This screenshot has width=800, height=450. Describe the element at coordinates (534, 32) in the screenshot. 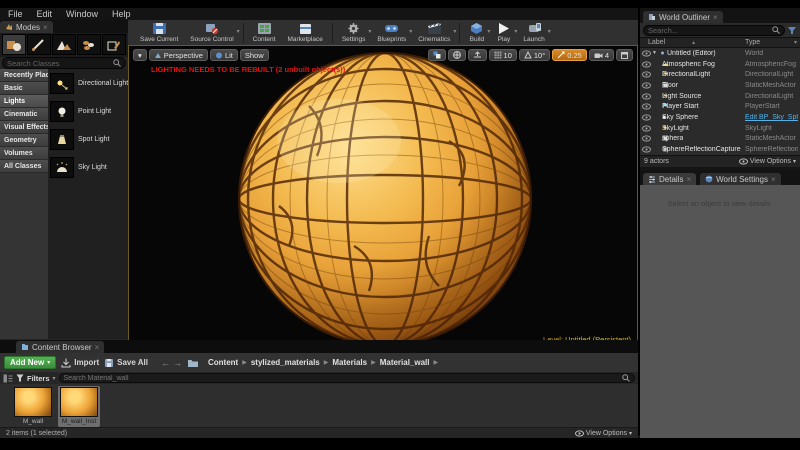

I see `launch-button: Launch ▾` at that location.